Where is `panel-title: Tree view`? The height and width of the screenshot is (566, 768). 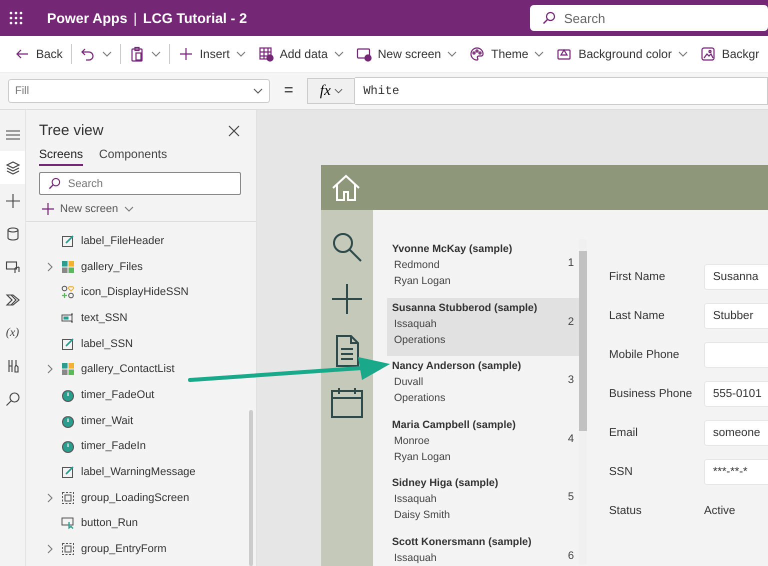 panel-title: Tree view is located at coordinates (71, 130).